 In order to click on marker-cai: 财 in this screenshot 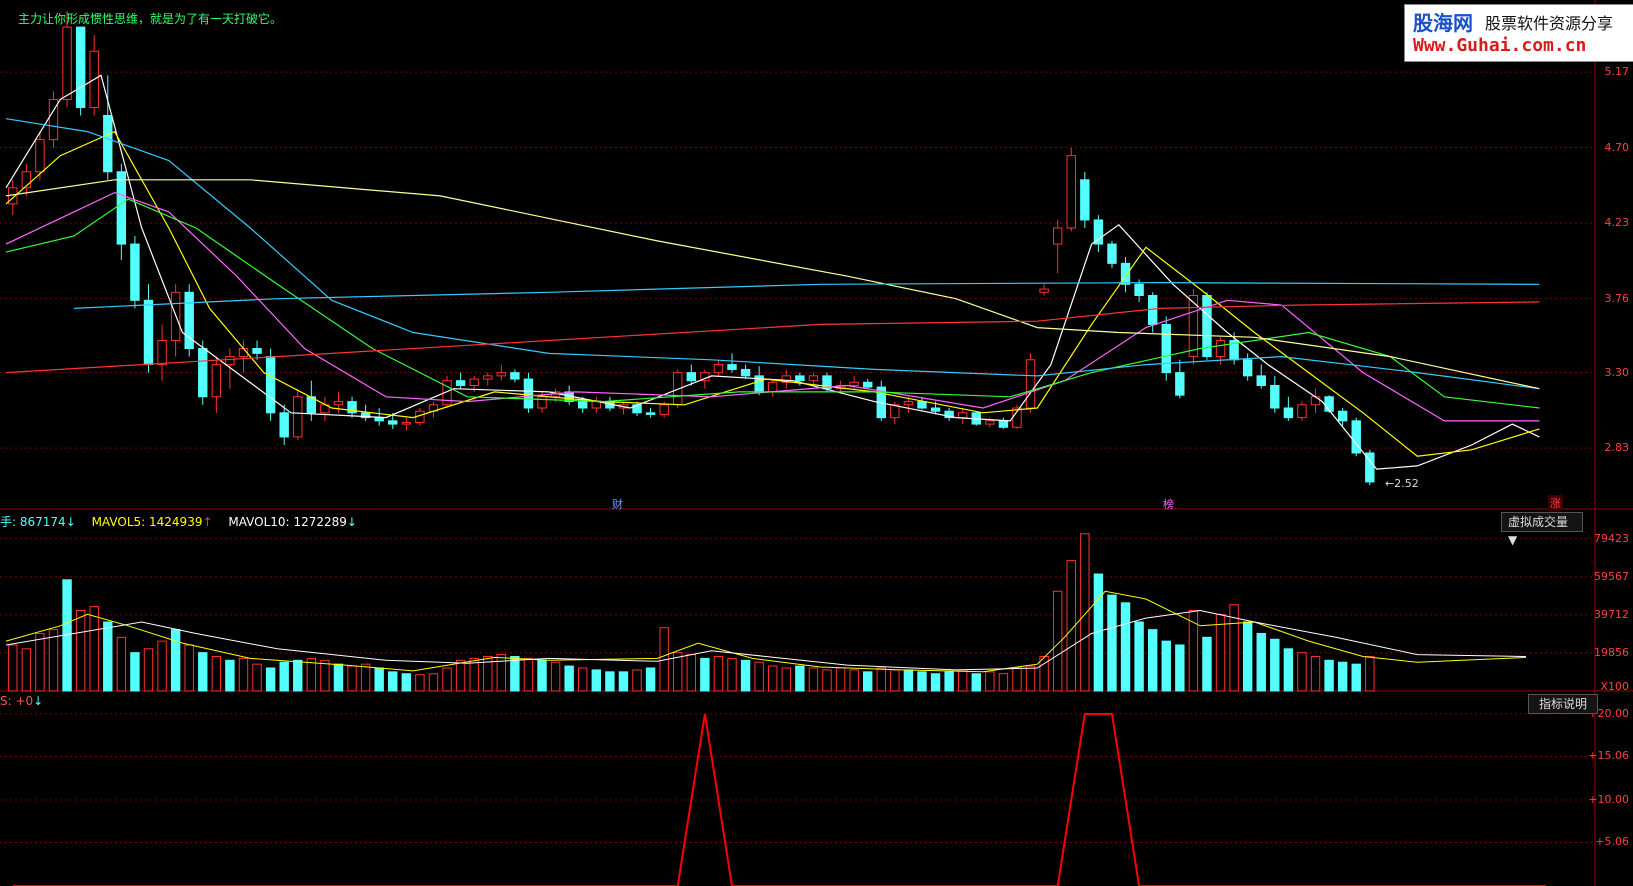, I will do `click(617, 504)`.